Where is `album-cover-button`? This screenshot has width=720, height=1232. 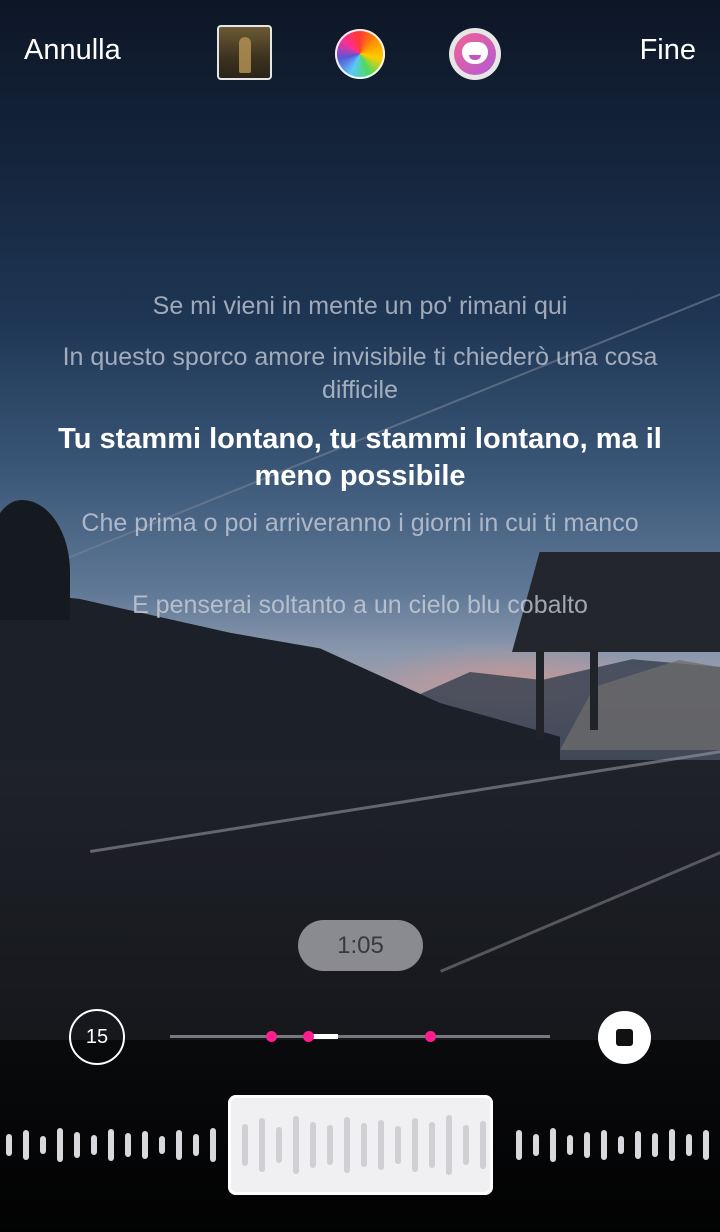 album-cover-button is located at coordinates (244, 52).